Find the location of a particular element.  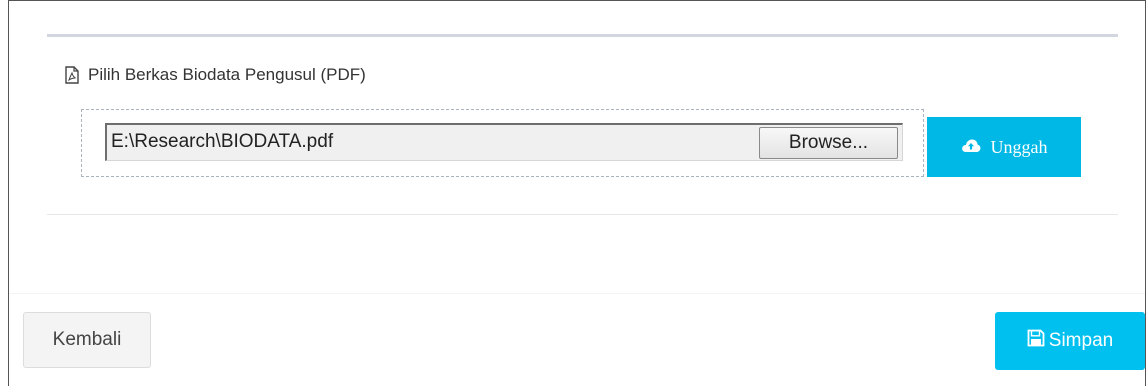

save-button: Simpan is located at coordinates (1070, 341).